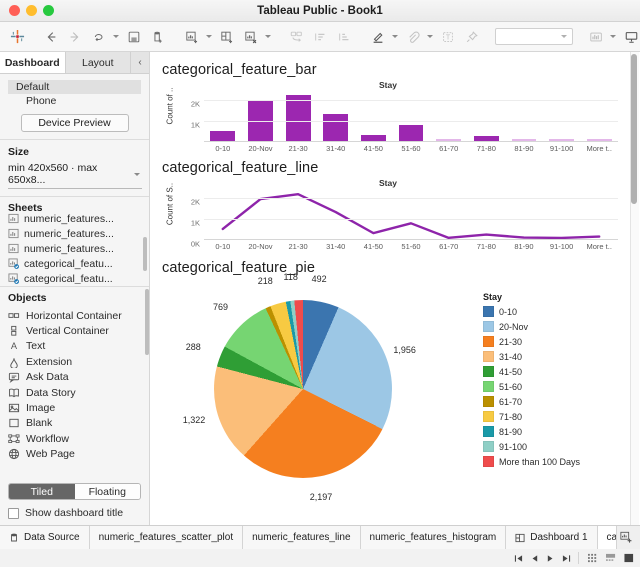 This screenshot has width=640, height=567. What do you see at coordinates (98, 62) in the screenshot?
I see `tab-layout: Layout` at bounding box center [98, 62].